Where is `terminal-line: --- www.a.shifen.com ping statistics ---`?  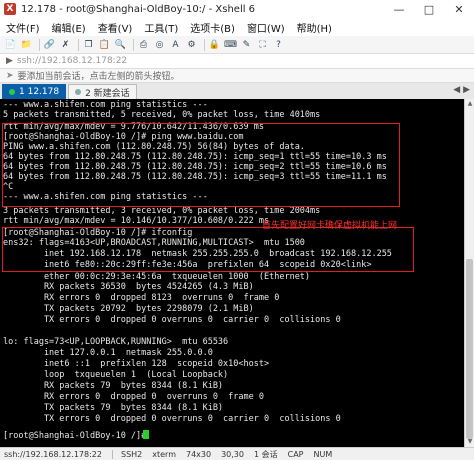 terminal-line: --- www.a.shifen.com ping statistics --- is located at coordinates (105, 105).